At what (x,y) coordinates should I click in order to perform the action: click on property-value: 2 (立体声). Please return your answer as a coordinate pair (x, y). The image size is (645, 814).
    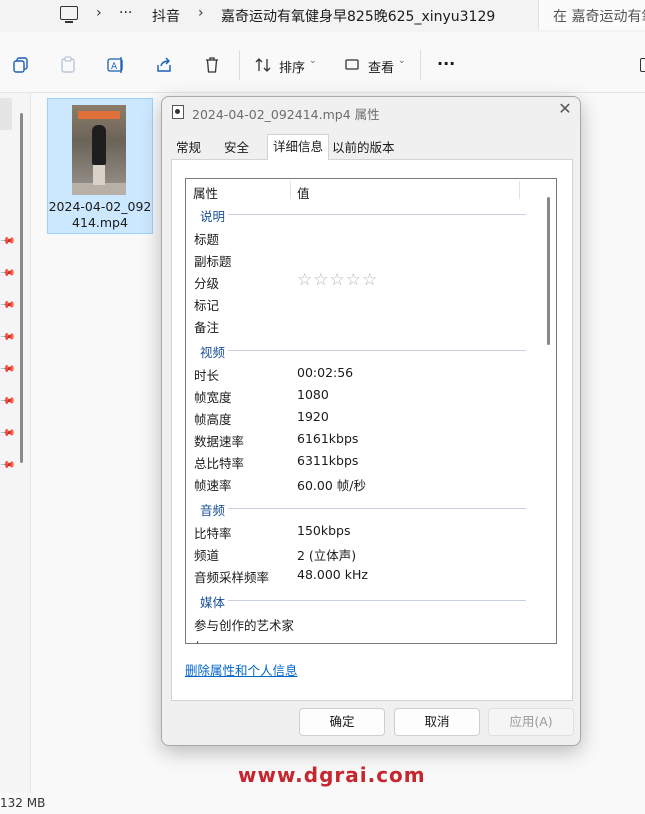
    Looking at the image, I should click on (327, 555).